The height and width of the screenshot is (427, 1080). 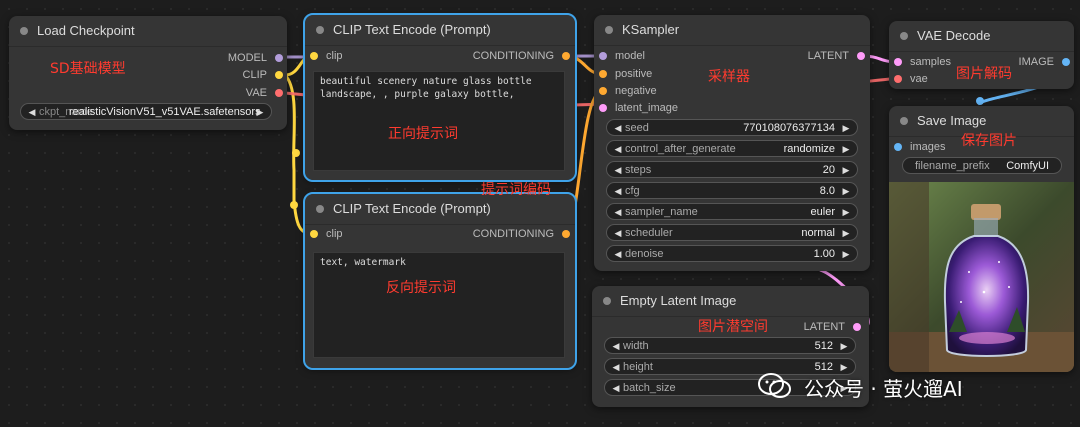 I want to click on port-label: images, so click(x=928, y=147).